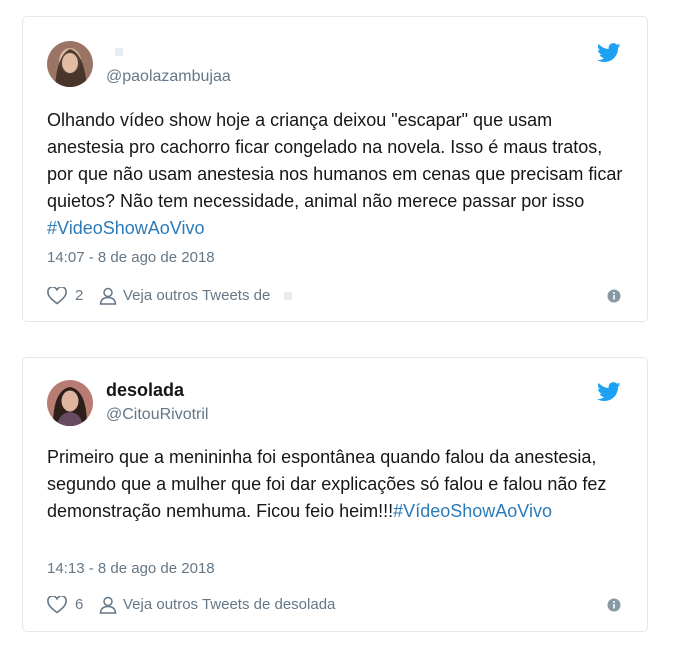 The height and width of the screenshot is (653, 680). What do you see at coordinates (168, 77) in the screenshot?
I see `user-handle: @paolazambujaa` at bounding box center [168, 77].